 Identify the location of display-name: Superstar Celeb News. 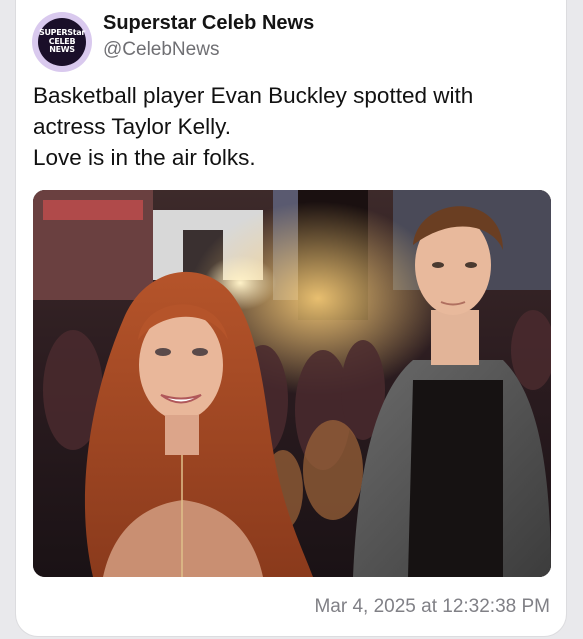
(208, 23).